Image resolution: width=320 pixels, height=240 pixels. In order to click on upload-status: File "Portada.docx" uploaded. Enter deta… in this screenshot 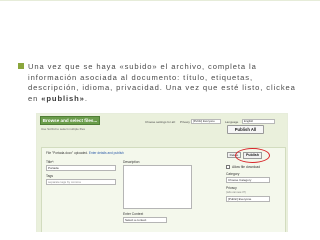, I will do `click(85, 153)`.